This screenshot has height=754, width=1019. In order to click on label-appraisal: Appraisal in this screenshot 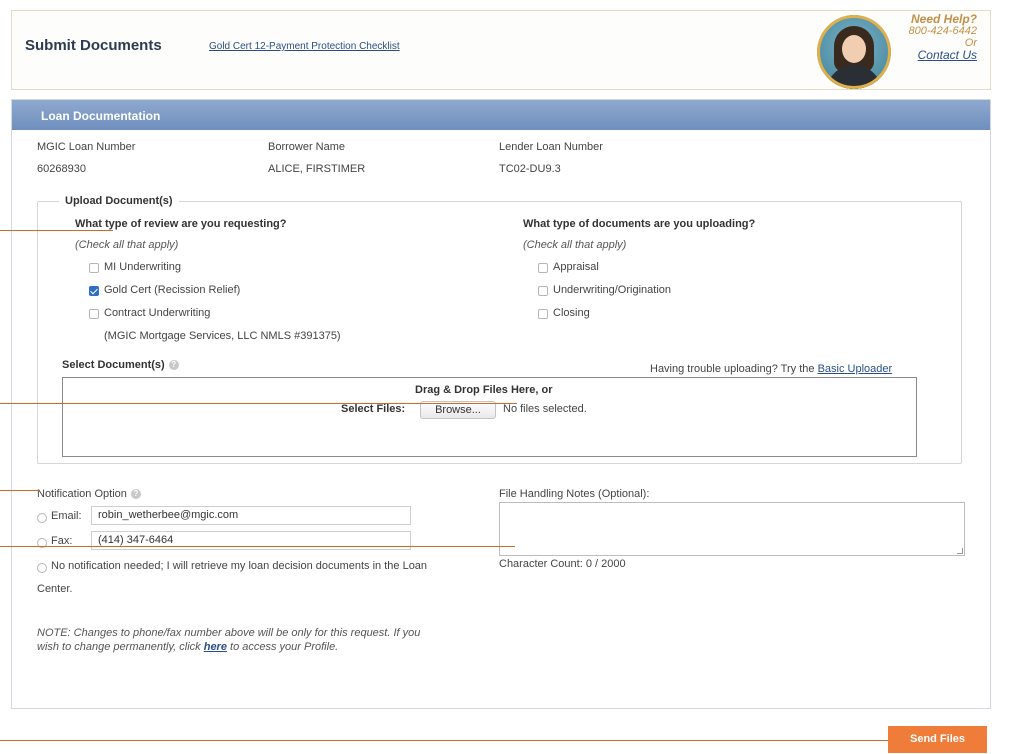, I will do `click(576, 267)`.